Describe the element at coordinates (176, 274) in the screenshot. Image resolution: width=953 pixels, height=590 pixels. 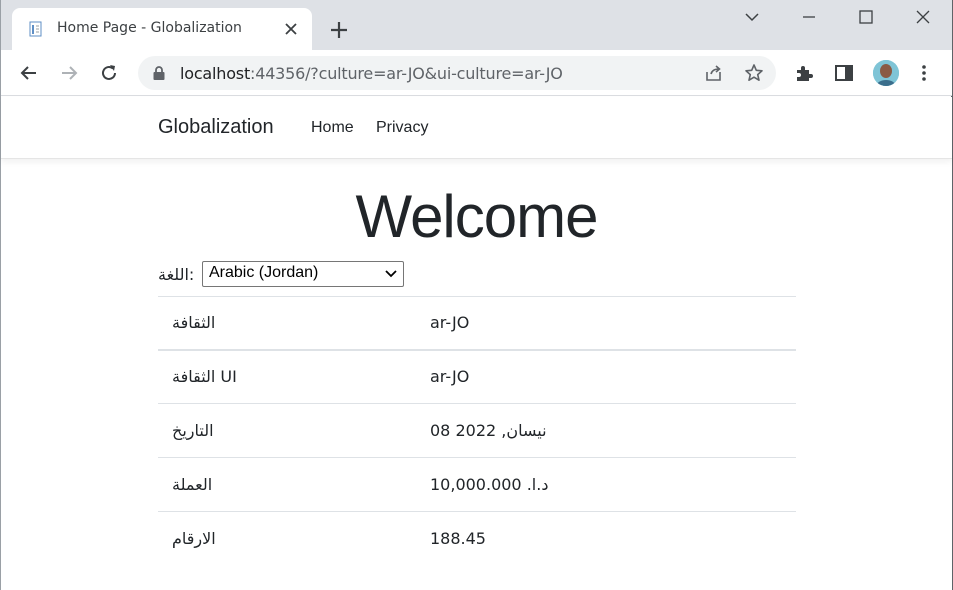
I see `language-label: اللغة:` at that location.